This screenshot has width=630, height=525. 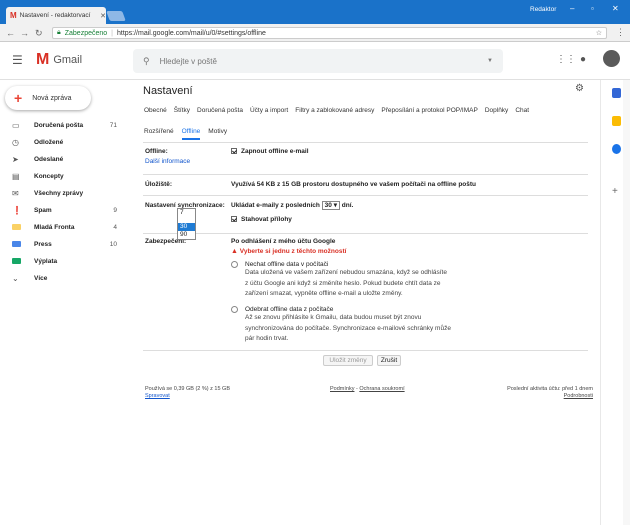 What do you see at coordinates (103, 16) in the screenshot?
I see `tab-close-icon: ✕` at bounding box center [103, 16].